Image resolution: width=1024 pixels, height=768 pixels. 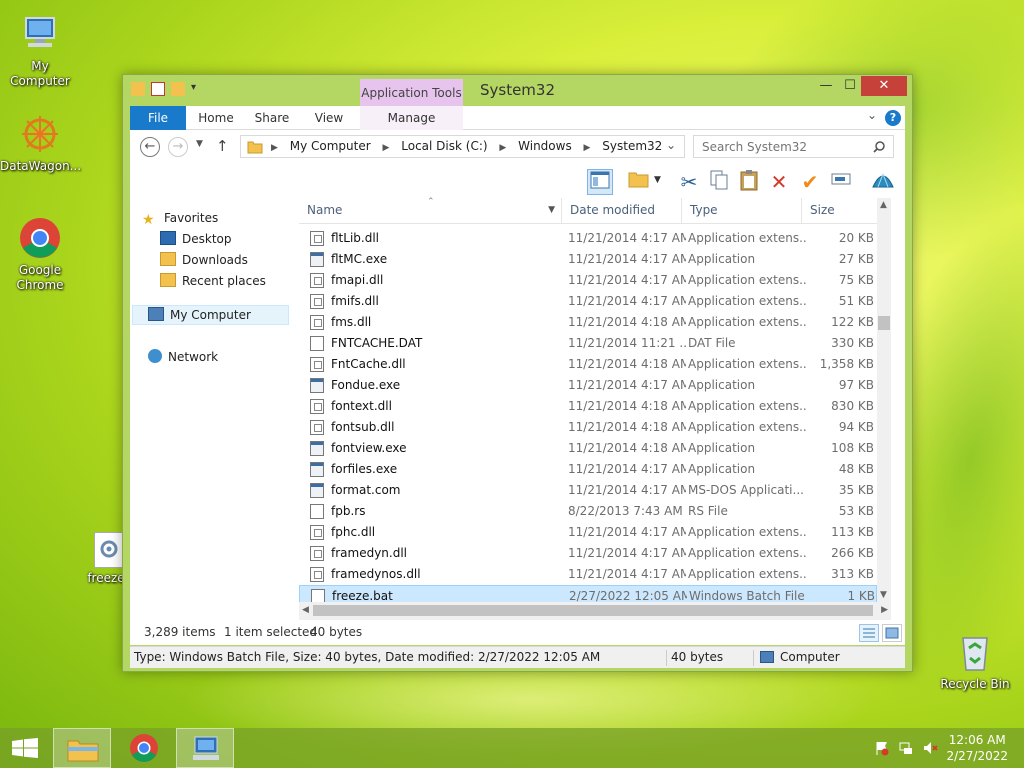 I want to click on file-name: fontext.dll, so click(x=361, y=406).